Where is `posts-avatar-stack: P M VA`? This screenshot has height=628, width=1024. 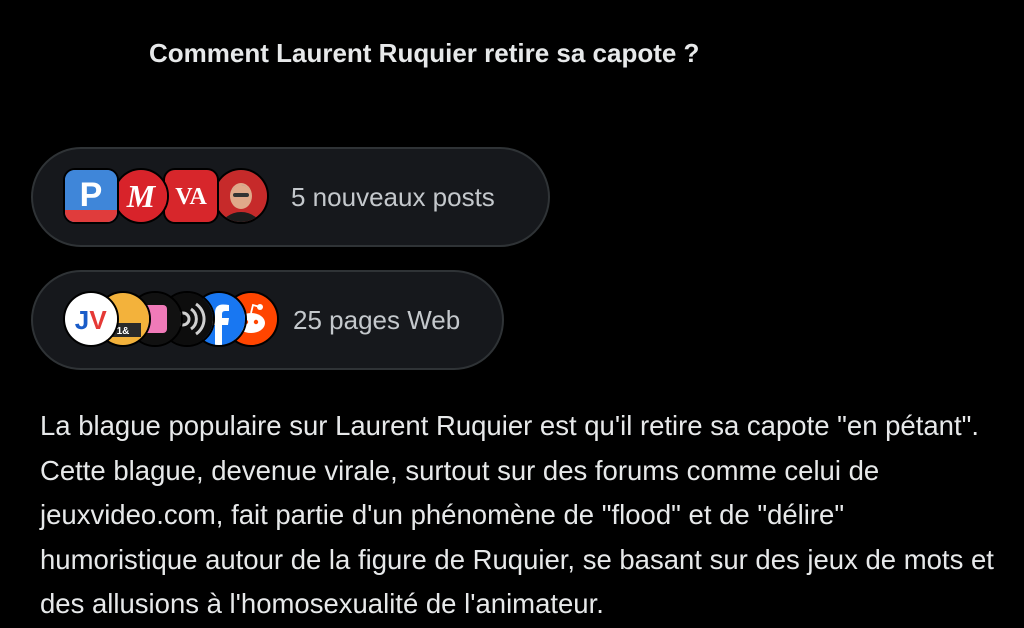 posts-avatar-stack: P M VA is located at coordinates (167, 197).